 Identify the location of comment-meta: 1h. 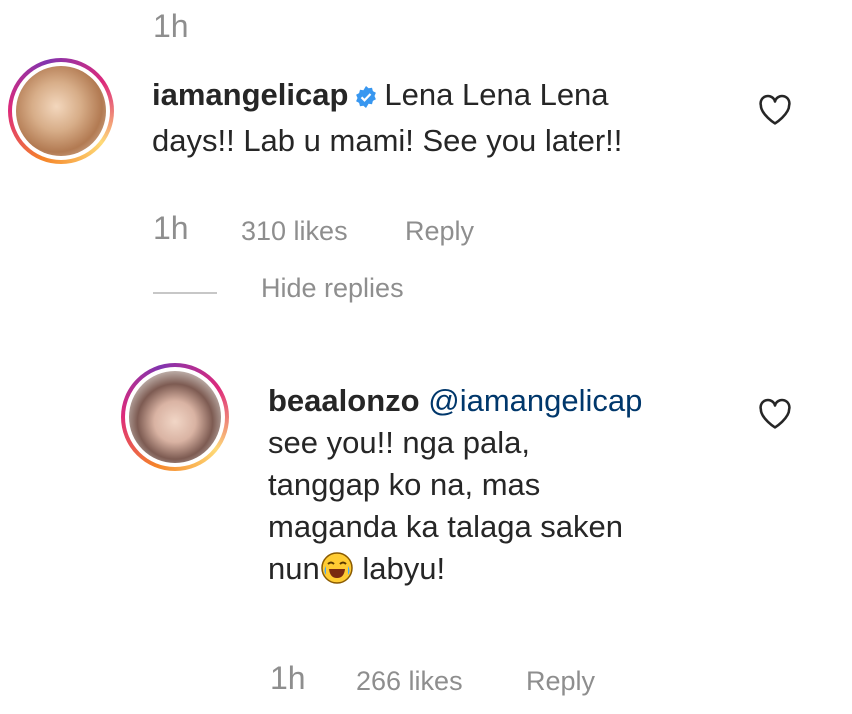
(171, 228).